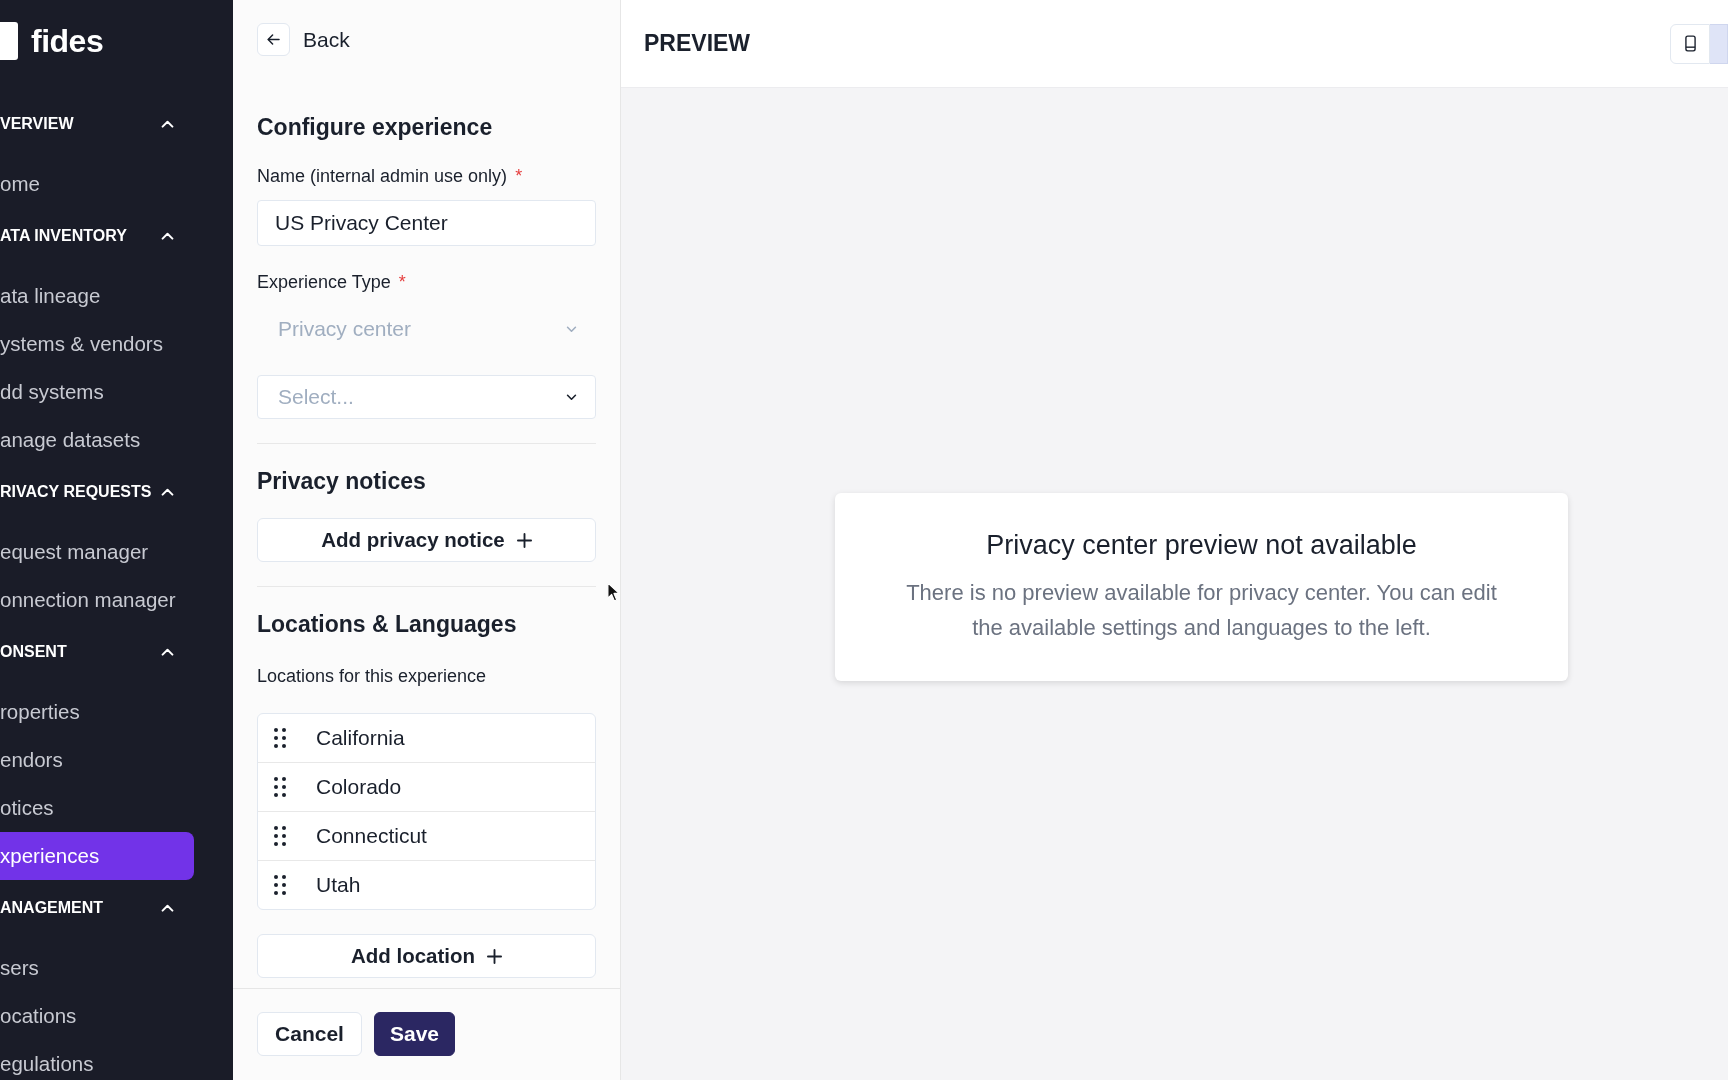  I want to click on nav-item: otices, so click(97, 808).